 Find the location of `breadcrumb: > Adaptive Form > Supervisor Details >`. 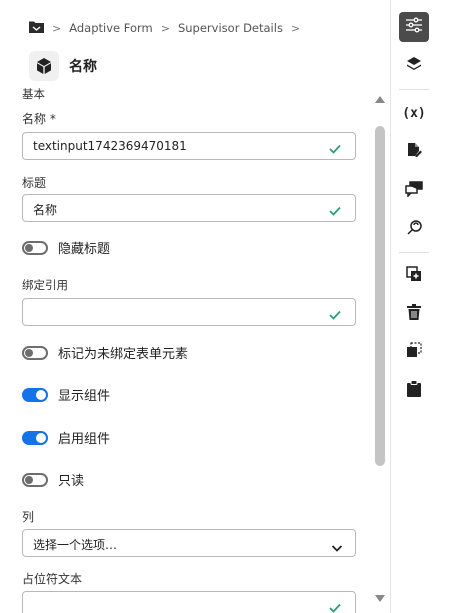

breadcrumb: > Adaptive Form > Supervisor Details > is located at coordinates (168, 28).